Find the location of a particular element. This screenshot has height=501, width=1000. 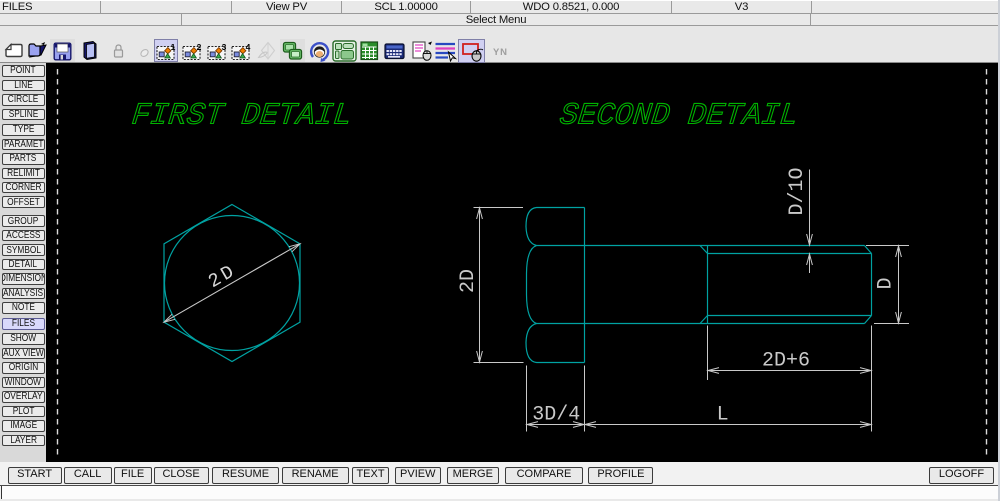

svg-text: D is located at coordinates (886, 283).